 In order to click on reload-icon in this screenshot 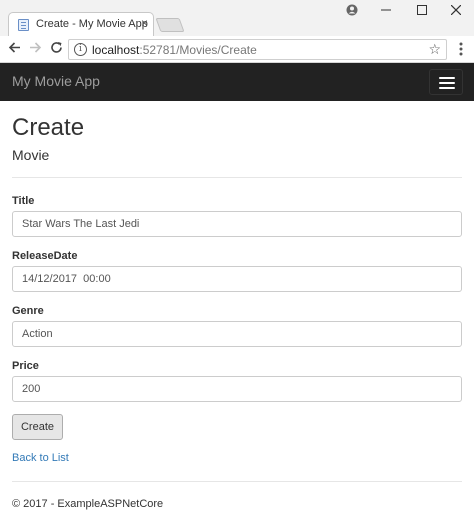, I will do `click(56, 49)`.